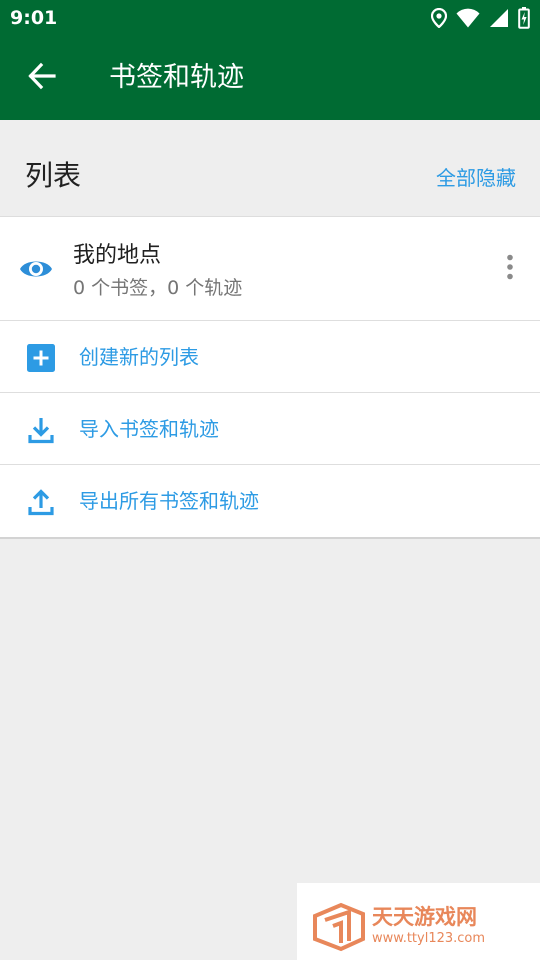 The height and width of the screenshot is (960, 540). I want to click on import-row: 导入书签和轨迹, so click(270, 429).